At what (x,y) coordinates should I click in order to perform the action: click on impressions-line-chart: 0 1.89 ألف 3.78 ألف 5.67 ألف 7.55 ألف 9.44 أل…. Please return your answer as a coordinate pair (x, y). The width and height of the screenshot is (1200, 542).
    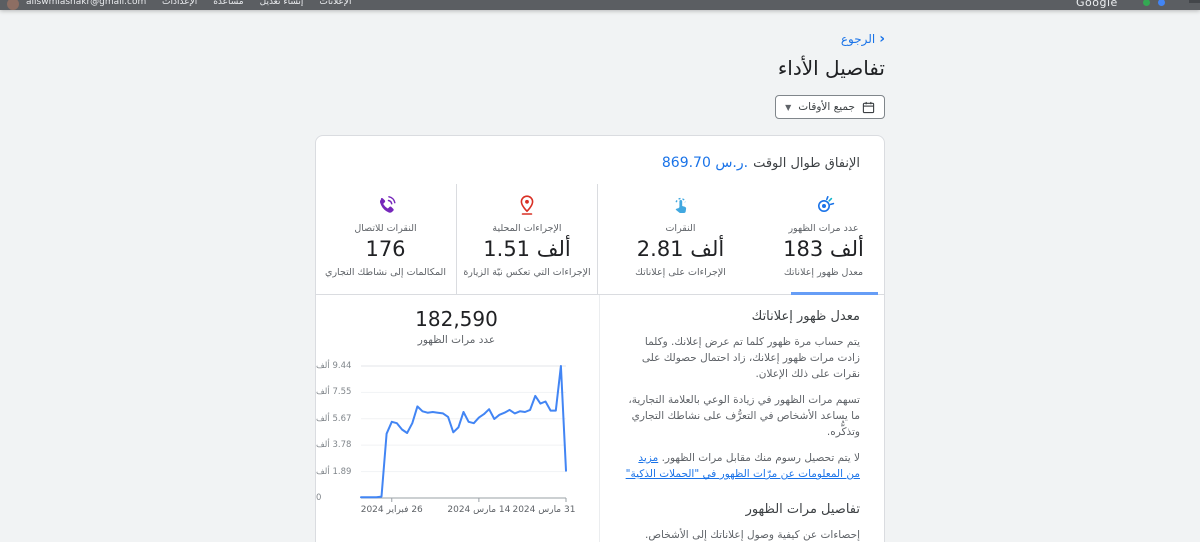
    Looking at the image, I should click on (457, 438).